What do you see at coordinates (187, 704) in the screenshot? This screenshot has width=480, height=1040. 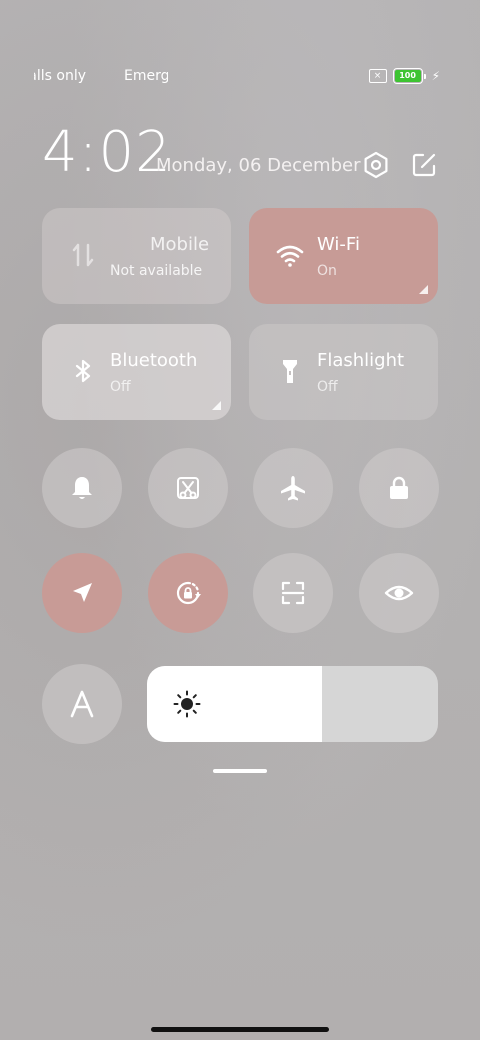 I see `brightness-icon` at bounding box center [187, 704].